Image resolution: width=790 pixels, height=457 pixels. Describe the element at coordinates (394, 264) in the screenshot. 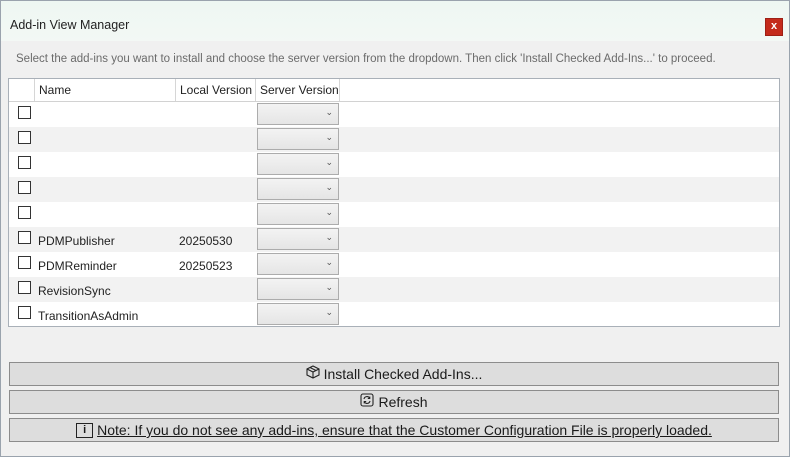

I see `table-row: PDMReminder 20250523 ⌄` at that location.